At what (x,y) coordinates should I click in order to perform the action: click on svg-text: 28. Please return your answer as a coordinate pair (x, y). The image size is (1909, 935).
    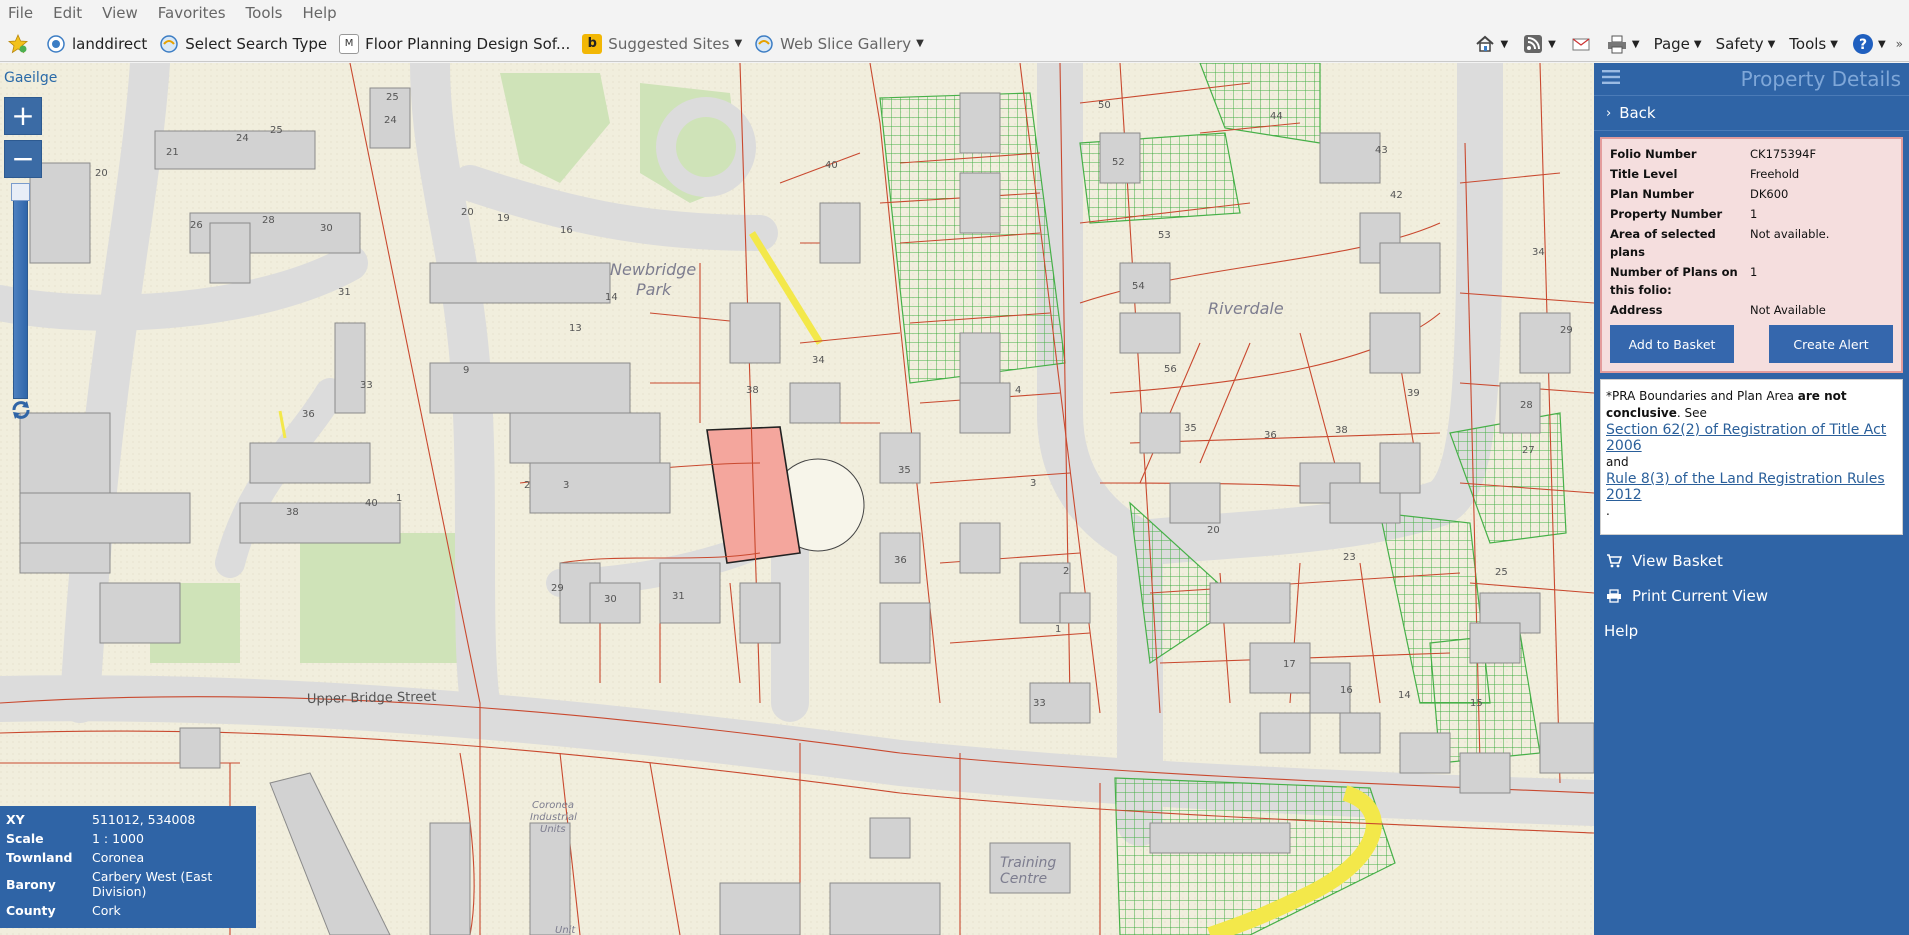
    Looking at the image, I should click on (268, 220).